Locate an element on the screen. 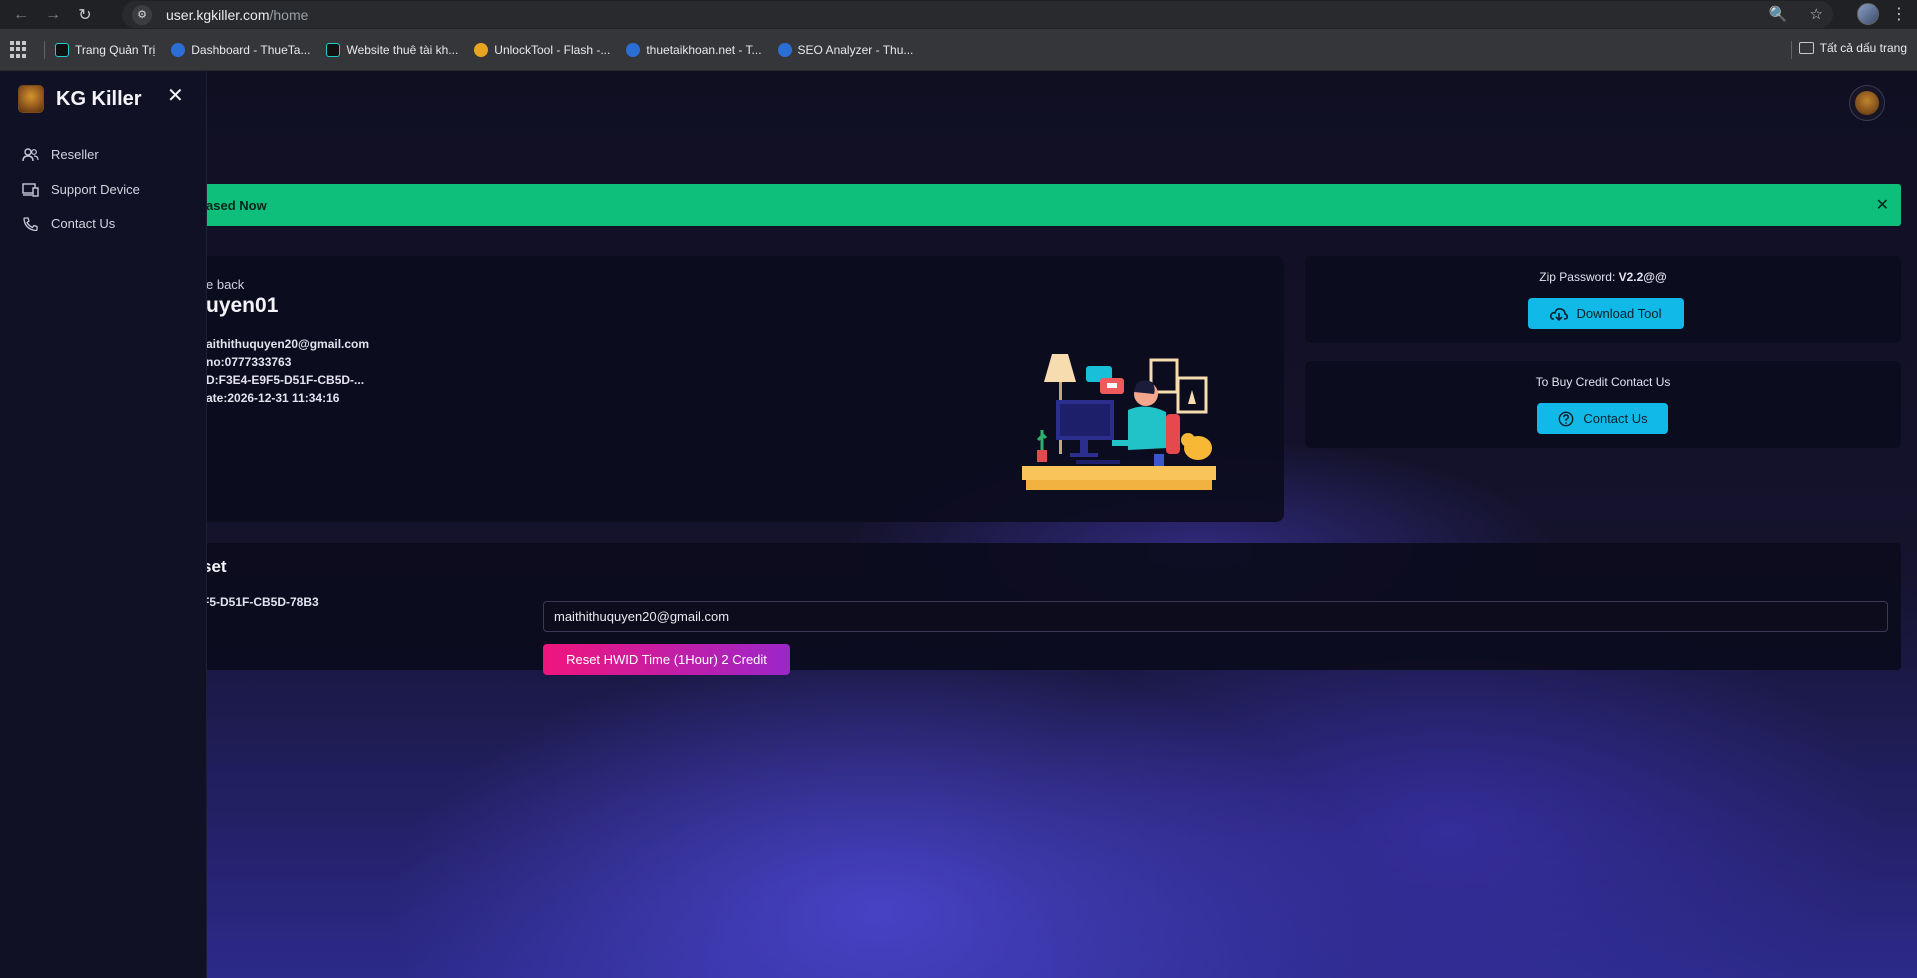  url-host: user.kgkiller.com is located at coordinates (218, 14).